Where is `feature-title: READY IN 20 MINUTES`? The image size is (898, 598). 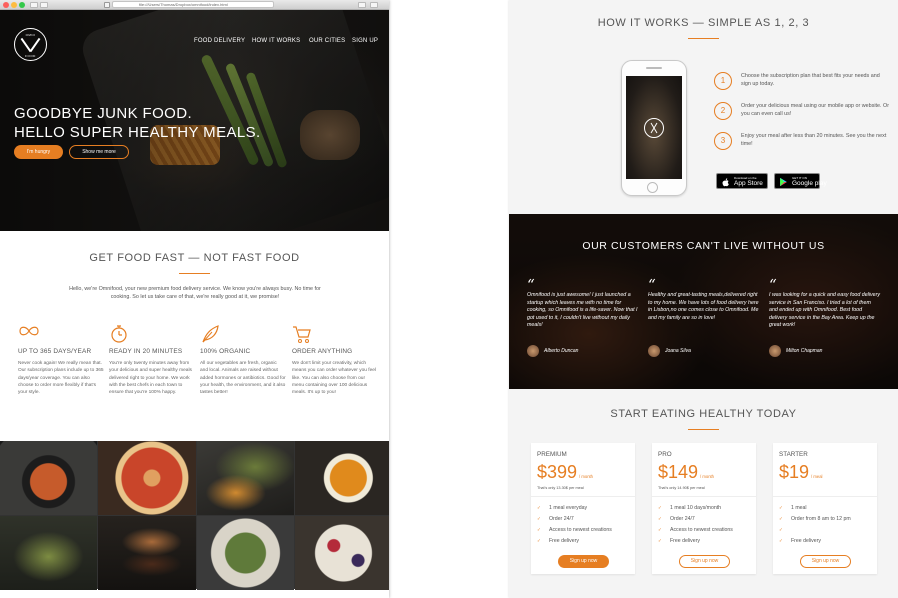
feature-title: READY IN 20 MINUTES is located at coordinates (146, 351).